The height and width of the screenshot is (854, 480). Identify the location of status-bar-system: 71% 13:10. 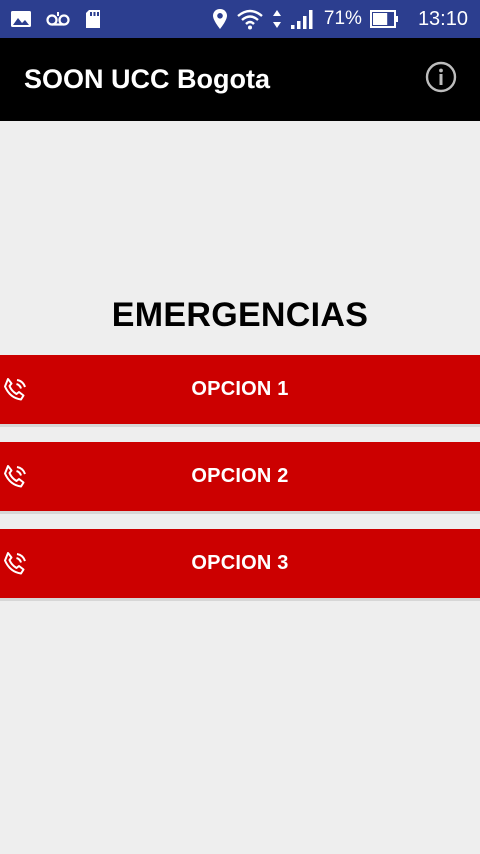
(340, 19).